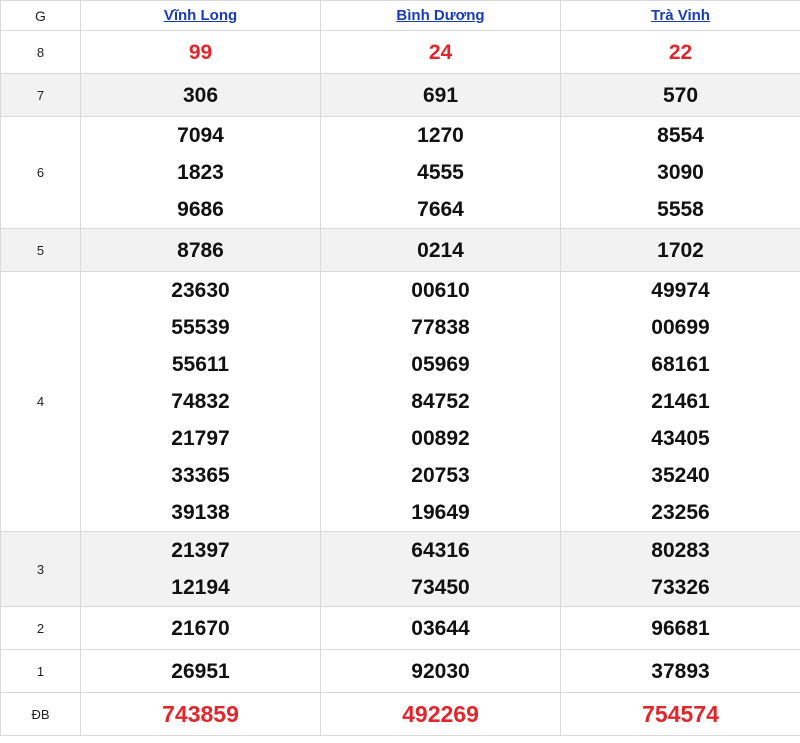 The image size is (800, 743). Describe the element at coordinates (440, 587) in the screenshot. I see `result-number: 73450` at that location.